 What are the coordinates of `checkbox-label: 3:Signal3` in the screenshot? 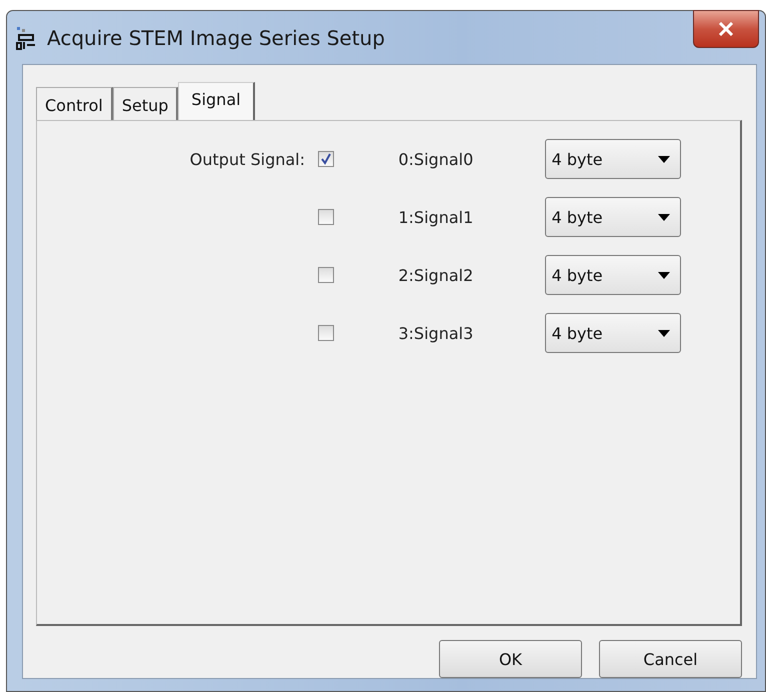 It's located at (436, 333).